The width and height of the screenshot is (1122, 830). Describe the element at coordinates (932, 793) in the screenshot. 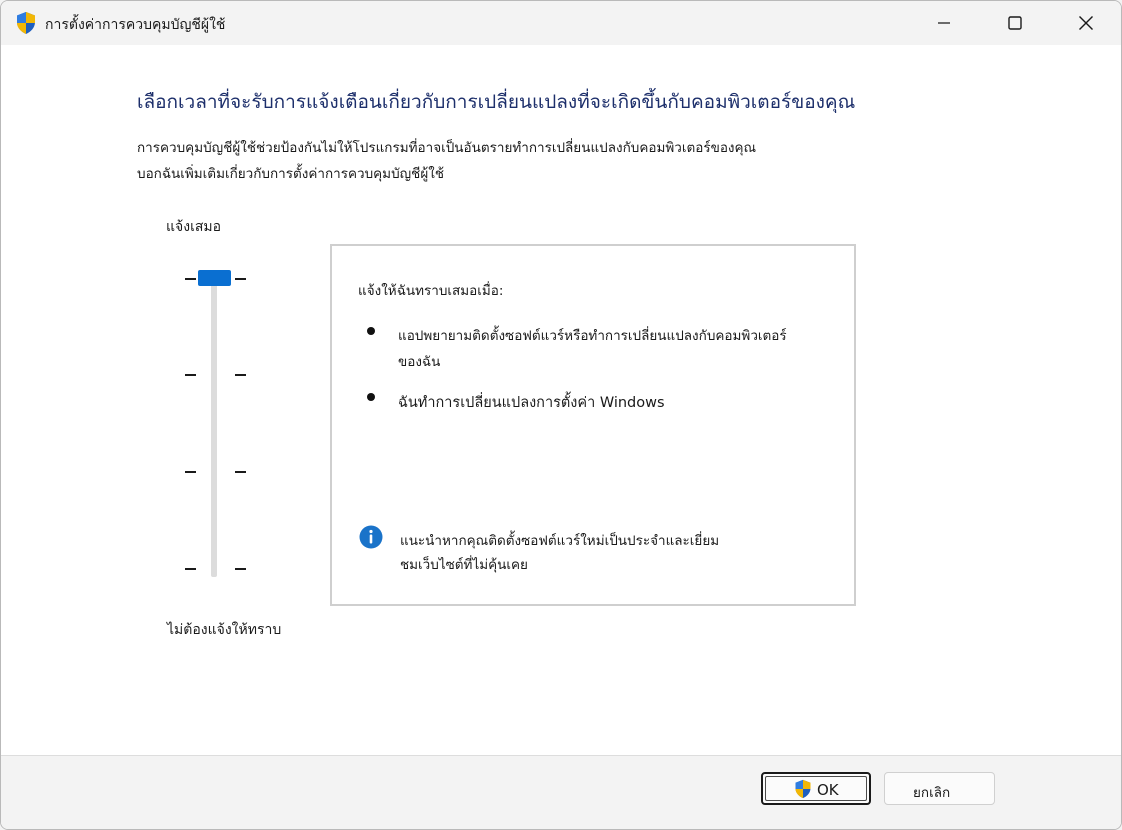

I see `cancel-button-label: ยกเลิก` at that location.